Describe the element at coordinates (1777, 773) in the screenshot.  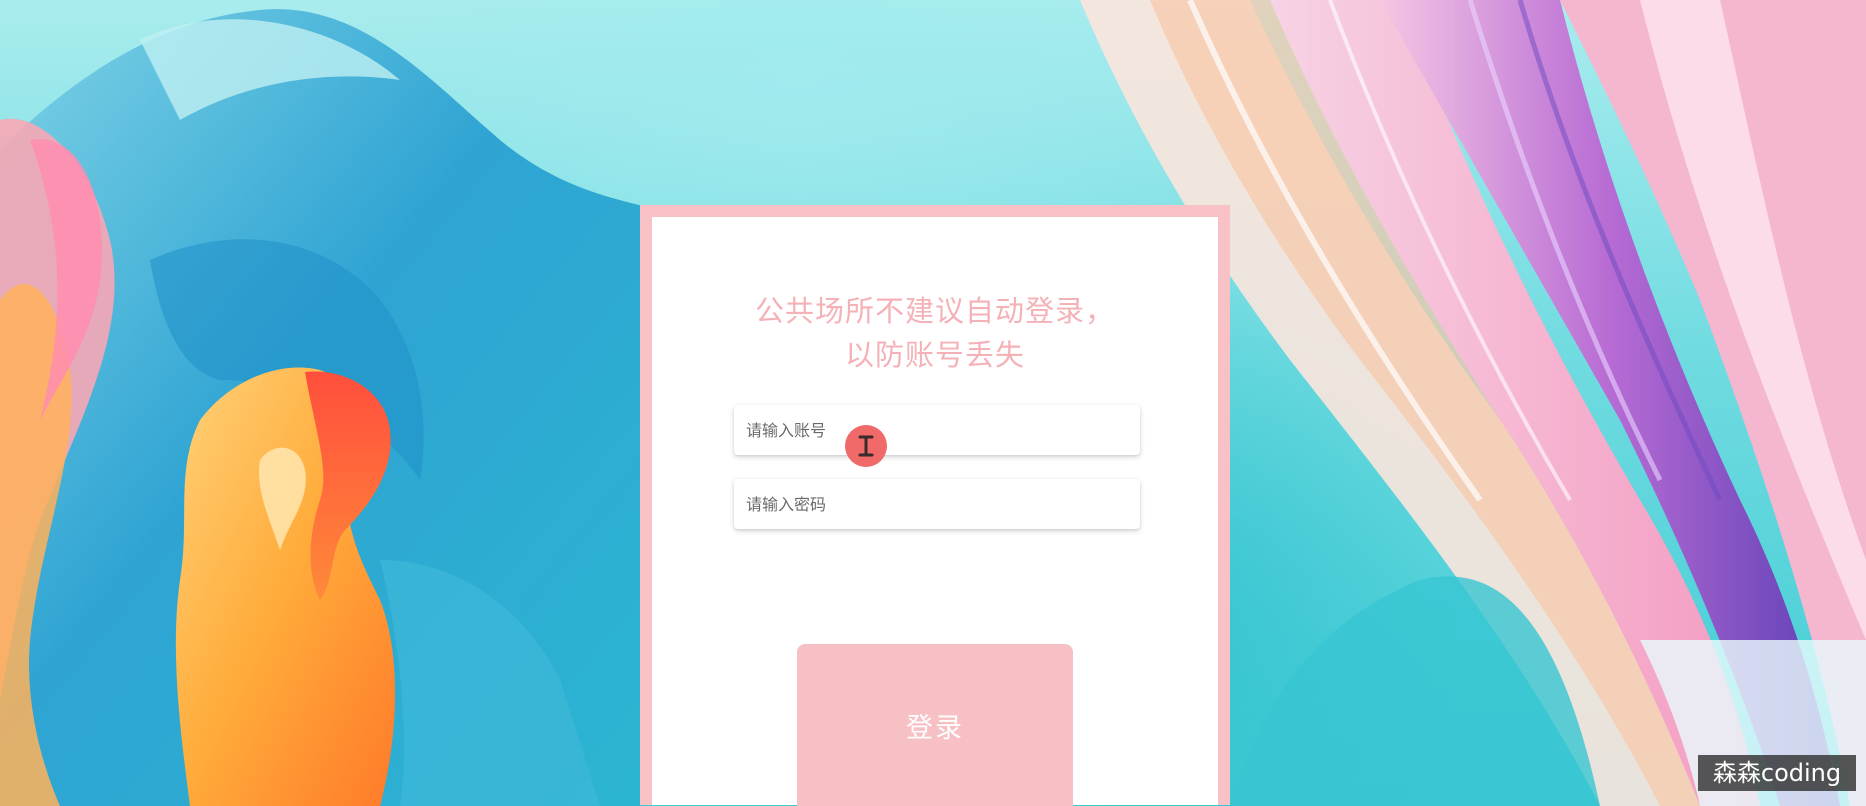
I see `watermark-label: 森森coding` at that location.